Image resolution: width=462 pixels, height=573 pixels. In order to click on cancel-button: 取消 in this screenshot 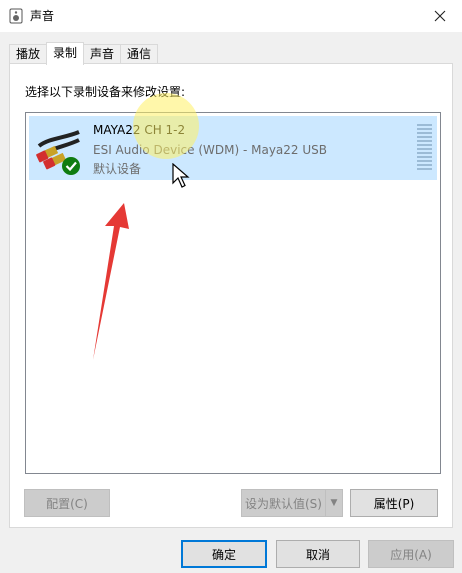, I will do `click(318, 554)`.